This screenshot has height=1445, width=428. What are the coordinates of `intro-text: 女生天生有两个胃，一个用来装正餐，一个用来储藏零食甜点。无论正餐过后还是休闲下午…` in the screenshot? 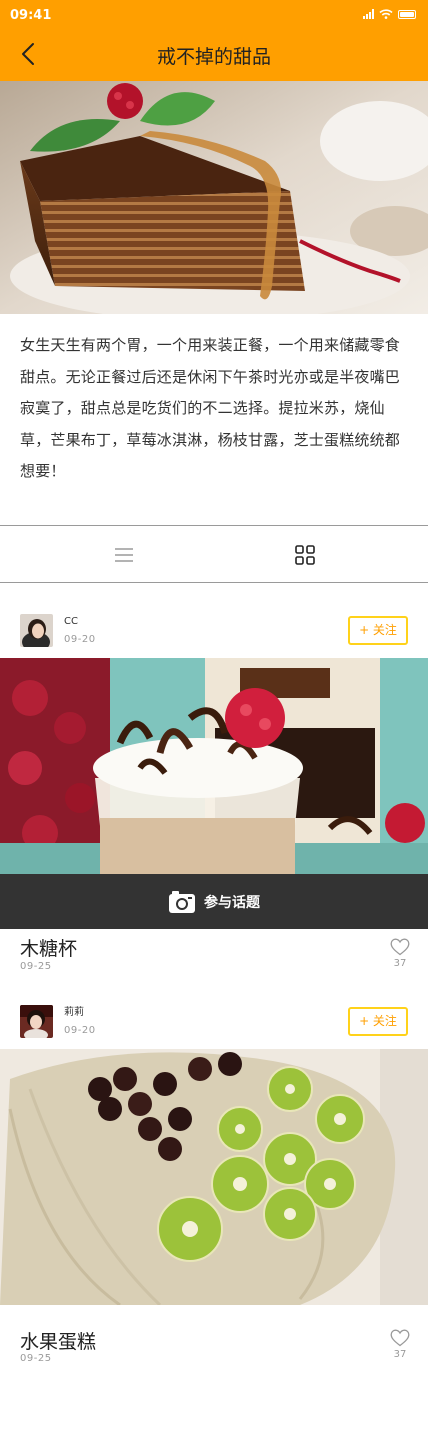 It's located at (210, 408).